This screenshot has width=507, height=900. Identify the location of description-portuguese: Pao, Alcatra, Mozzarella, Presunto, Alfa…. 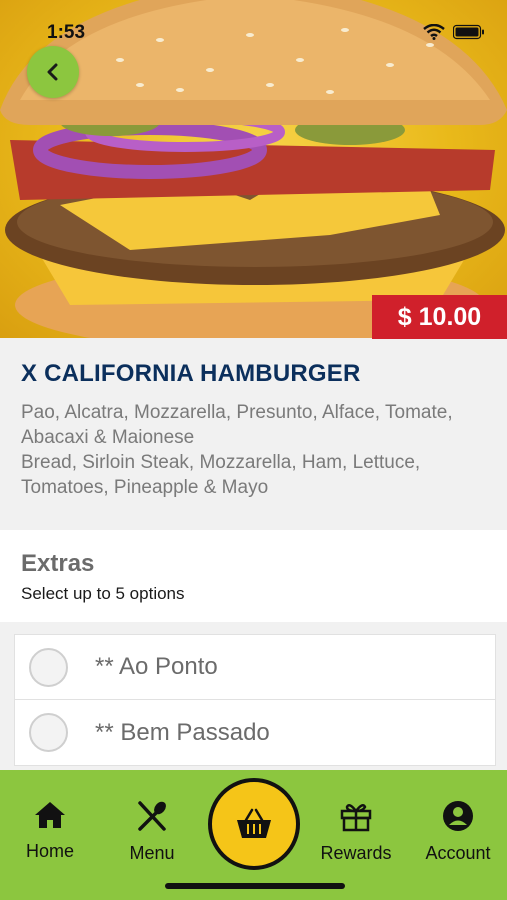
(237, 425).